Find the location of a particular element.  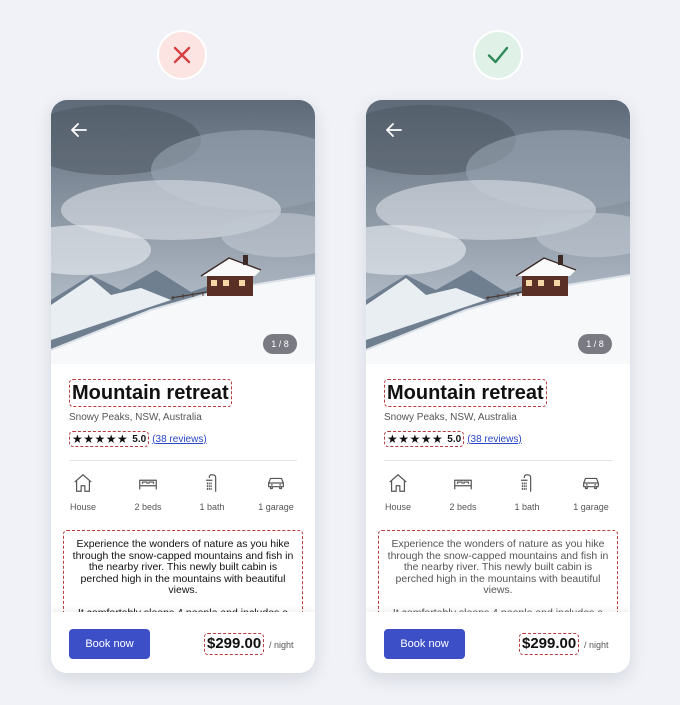

incorrect-badge is located at coordinates (182, 55).